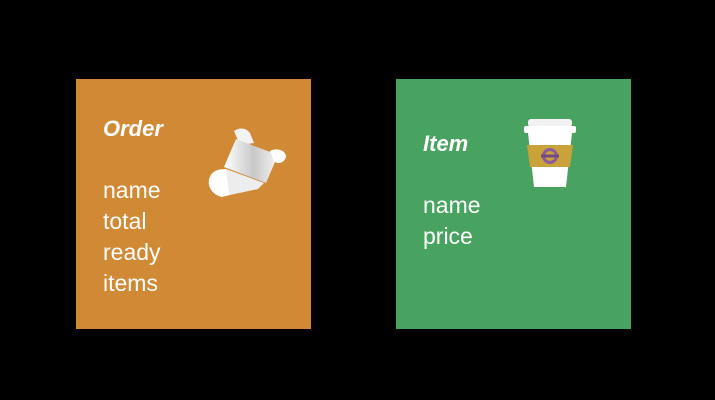  What do you see at coordinates (133, 128) in the screenshot?
I see `order-card-title: Order` at bounding box center [133, 128].